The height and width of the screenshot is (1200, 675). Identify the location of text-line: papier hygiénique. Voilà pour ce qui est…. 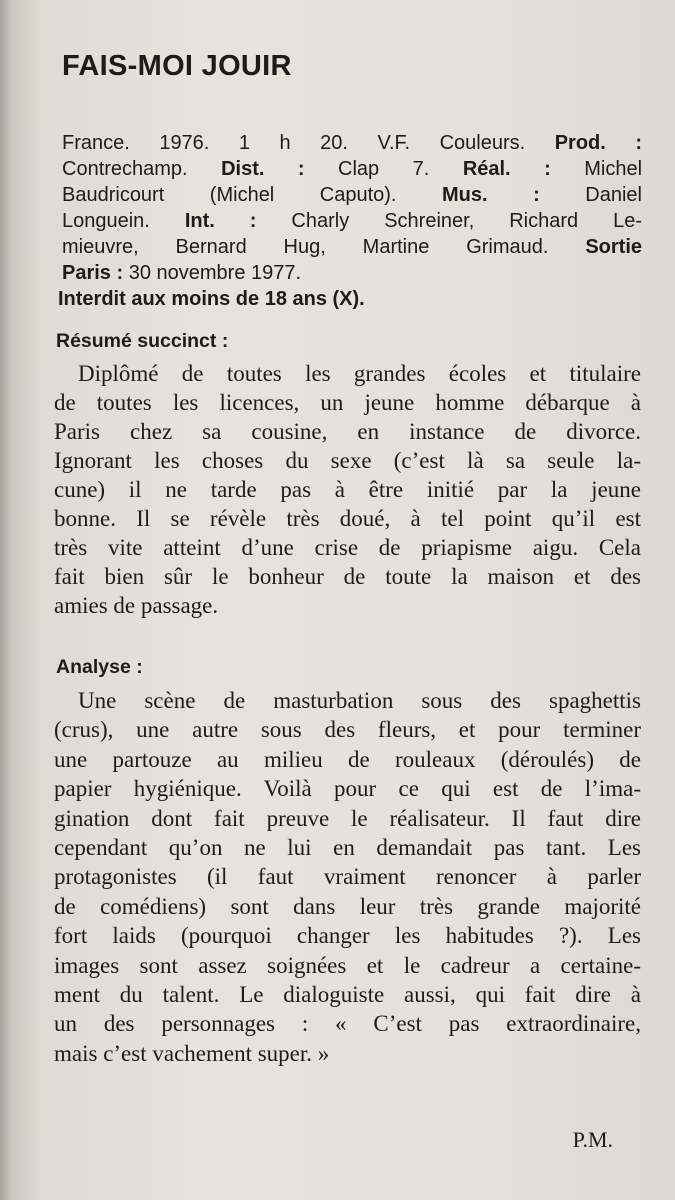
(347, 789).